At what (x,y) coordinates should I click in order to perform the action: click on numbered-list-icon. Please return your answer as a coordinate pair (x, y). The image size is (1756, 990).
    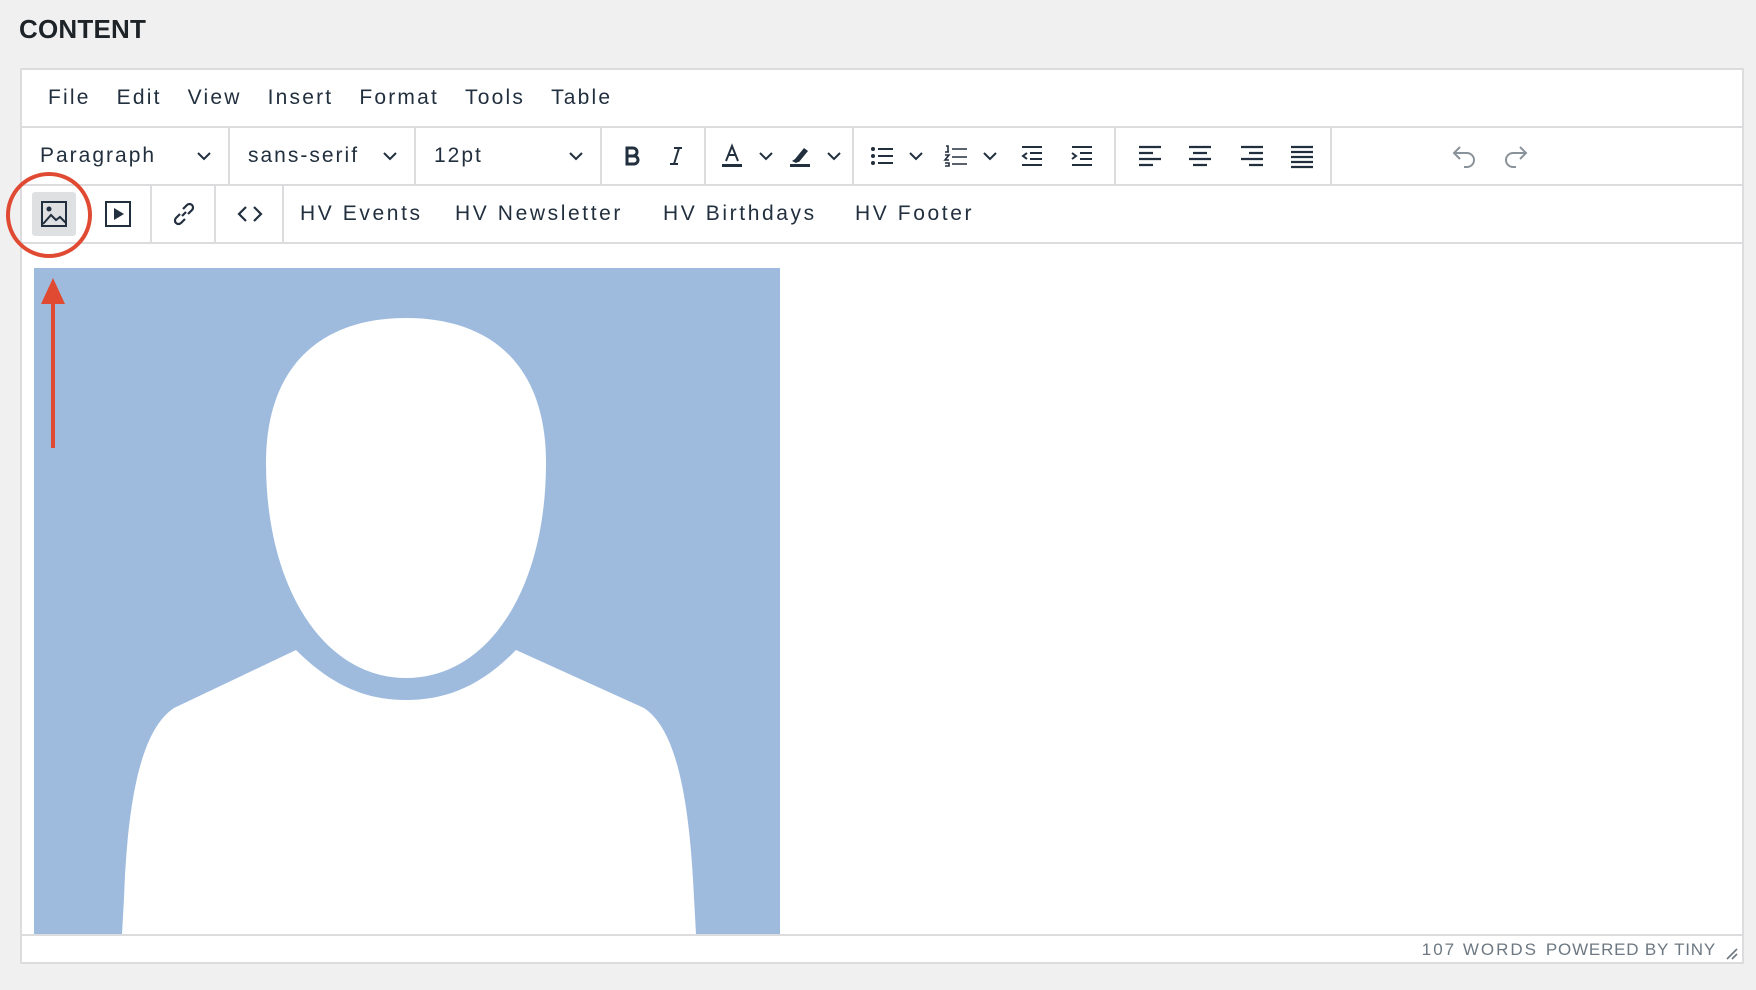
    Looking at the image, I should click on (955, 156).